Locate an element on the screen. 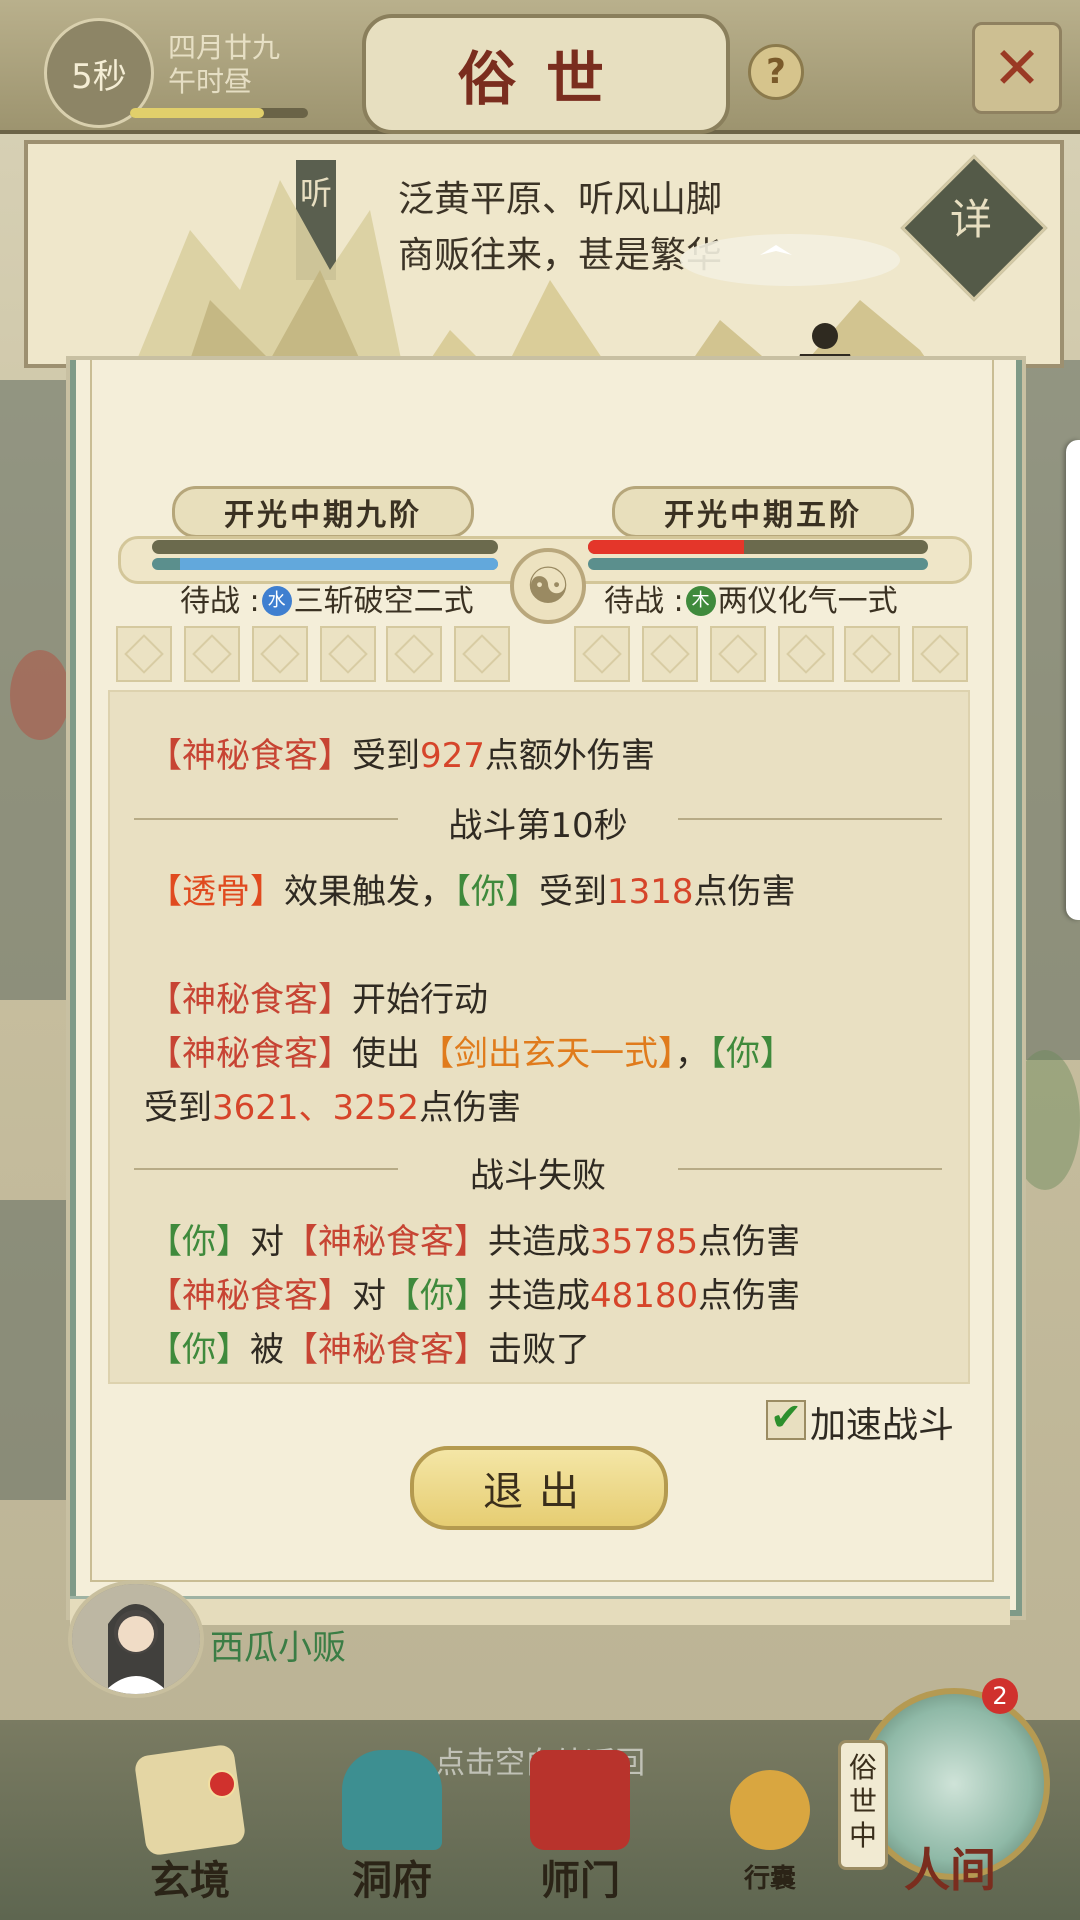 This screenshot has width=1080, height=1920. enemy-skill: 两仪化气一式 is located at coordinates (807, 601).